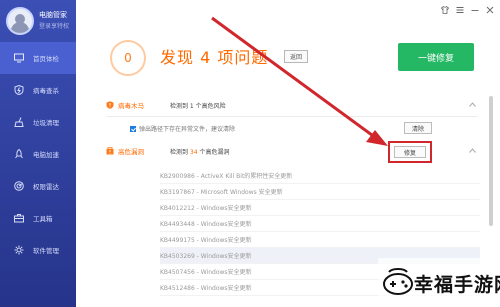 This screenshot has height=307, width=500. Describe the element at coordinates (131, 152) in the screenshot. I see `patch-section-title: 高危漏洞` at that location.